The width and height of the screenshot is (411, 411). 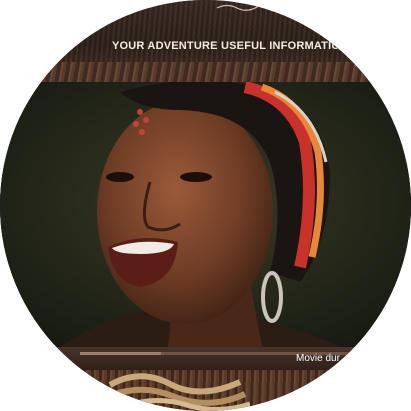 What do you see at coordinates (68, 46) in the screenshot?
I see `nav-item-partial: ION` at bounding box center [68, 46].